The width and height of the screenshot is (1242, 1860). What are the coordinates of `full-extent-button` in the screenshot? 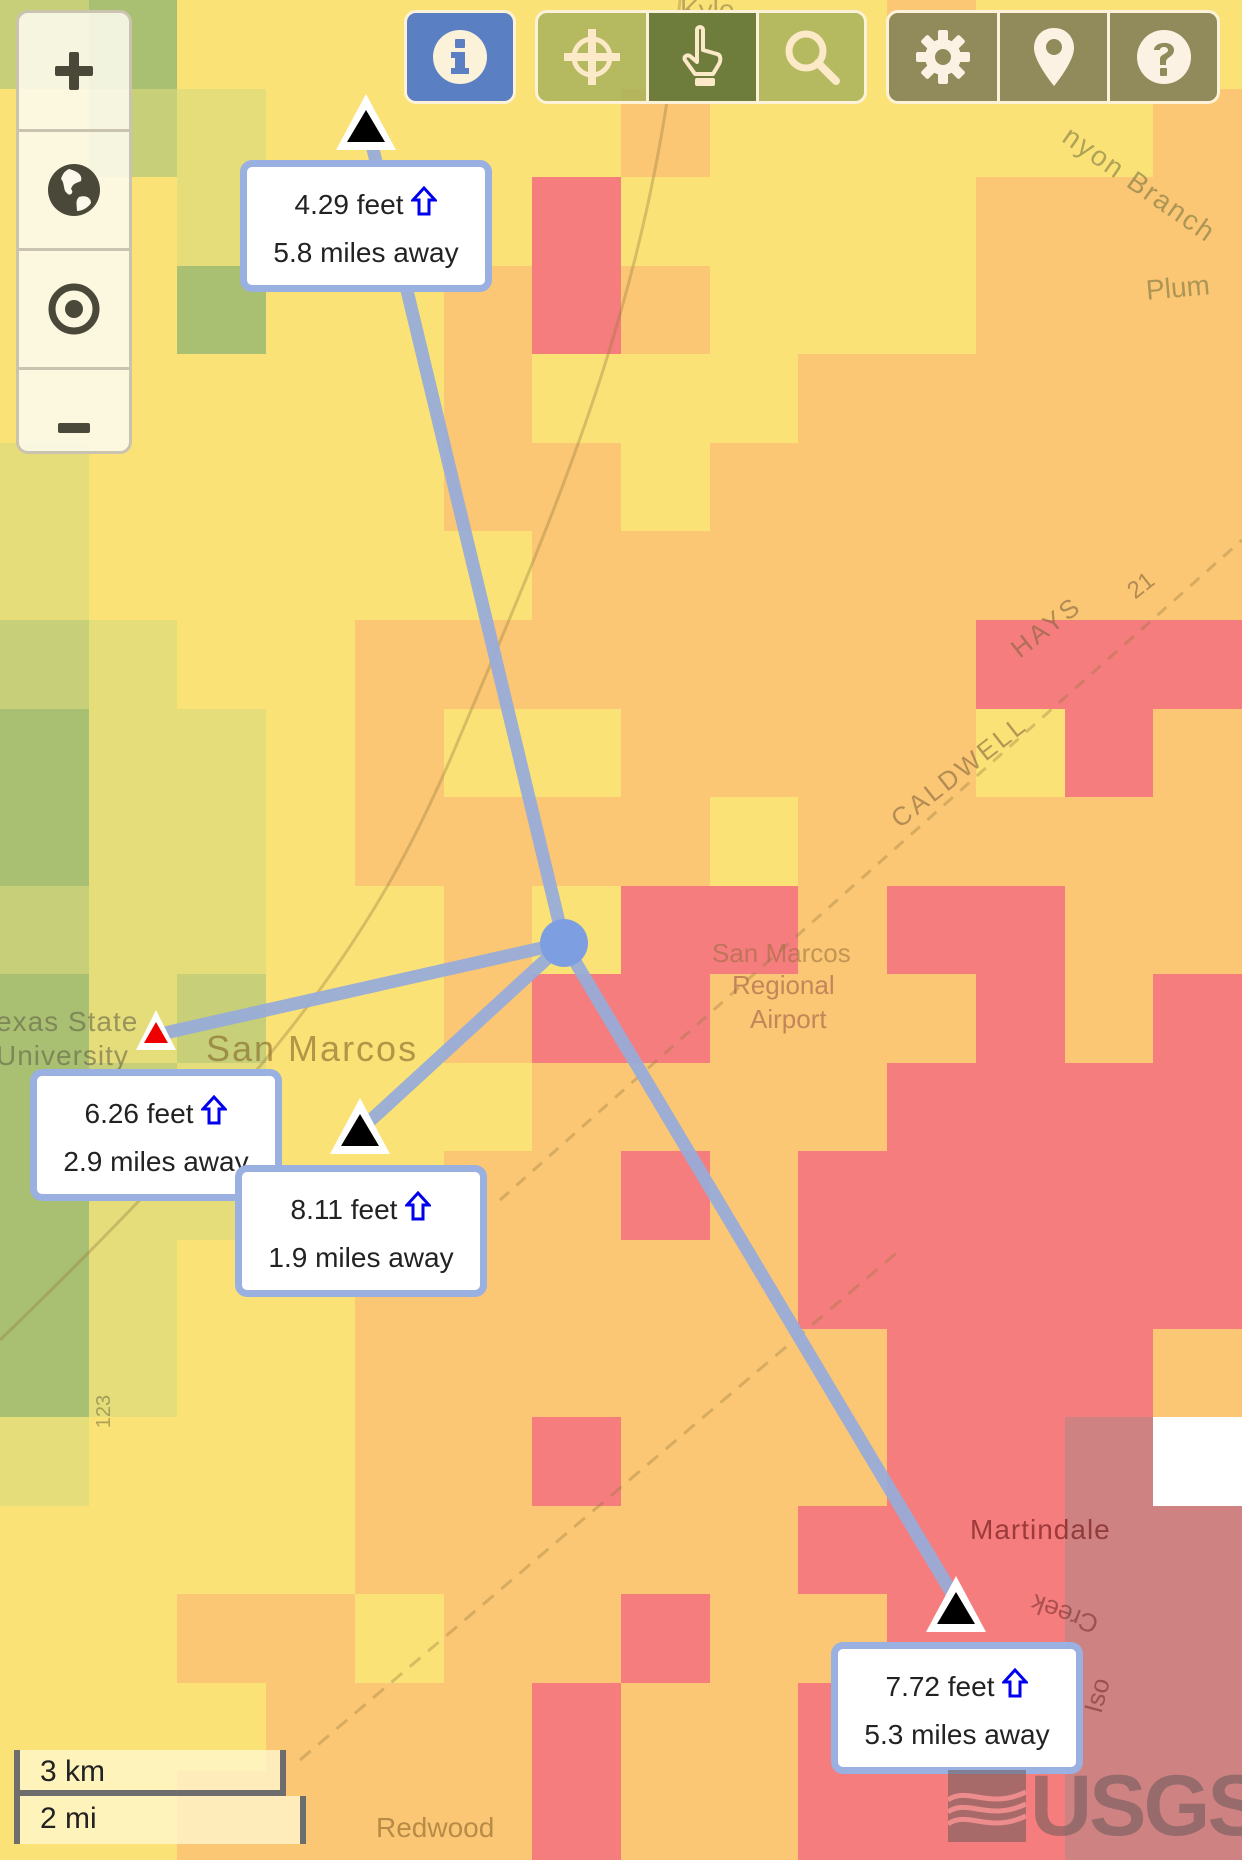 It's located at (74, 191).